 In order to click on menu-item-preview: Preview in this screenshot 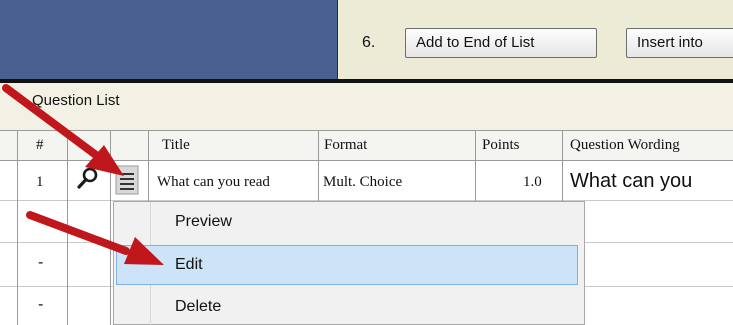, I will do `click(203, 222)`.